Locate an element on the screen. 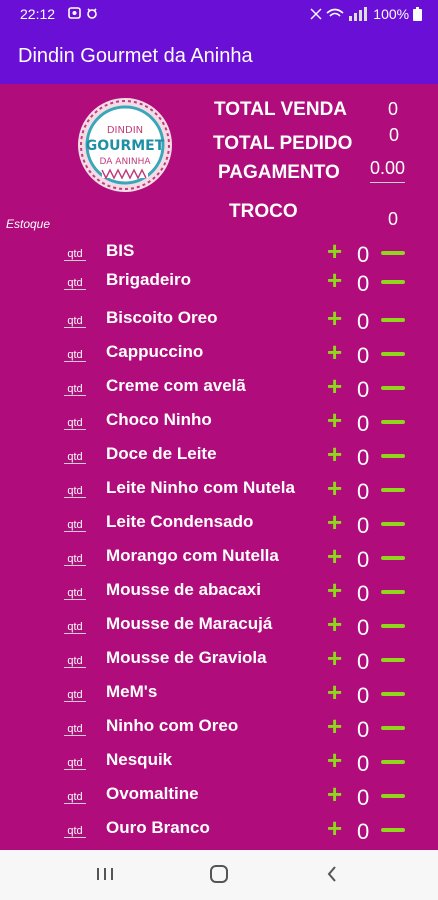 This screenshot has width=438, height=900. battery-level: 100% is located at coordinates (391, 14).